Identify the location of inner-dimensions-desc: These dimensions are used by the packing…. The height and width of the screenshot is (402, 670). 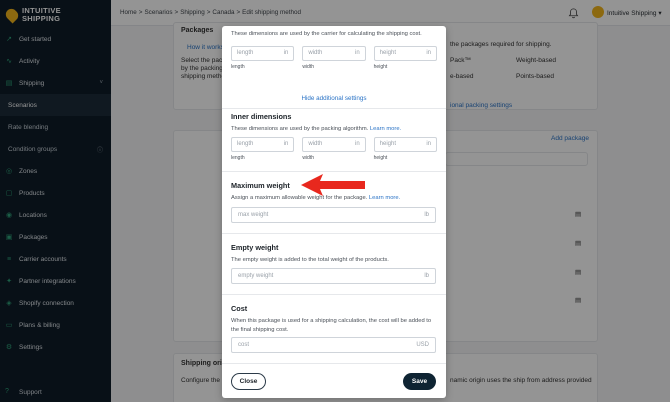
(300, 129).